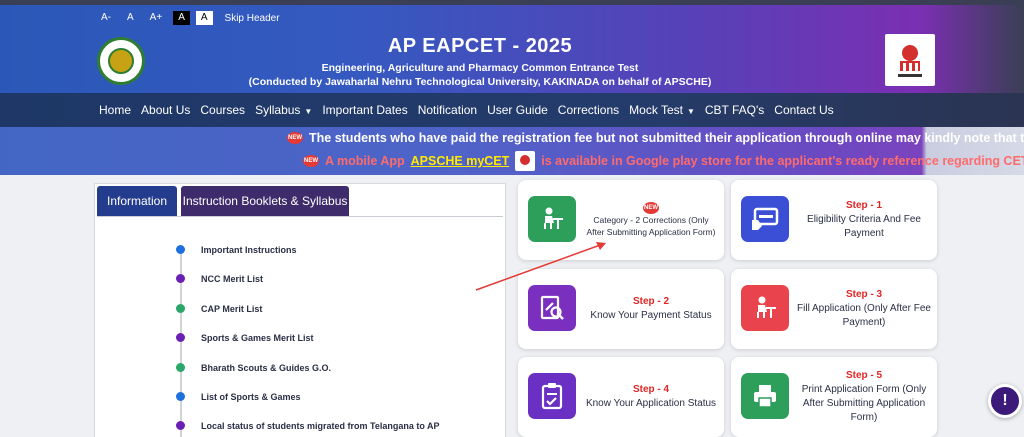  Describe the element at coordinates (283, 110) in the screenshot. I see `nav-syllabus: Syllabus ▼` at that location.